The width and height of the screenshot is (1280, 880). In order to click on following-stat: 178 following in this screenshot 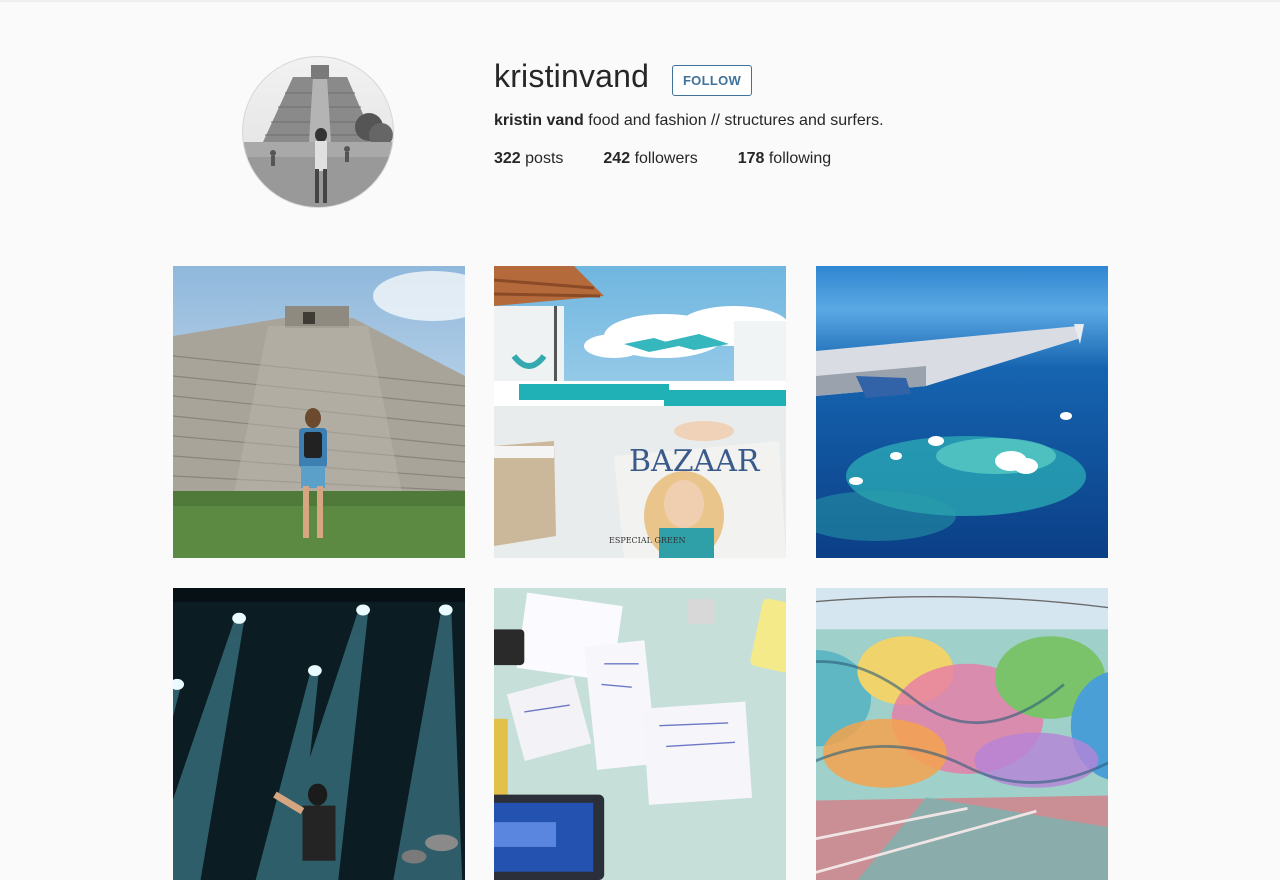, I will do `click(784, 159)`.